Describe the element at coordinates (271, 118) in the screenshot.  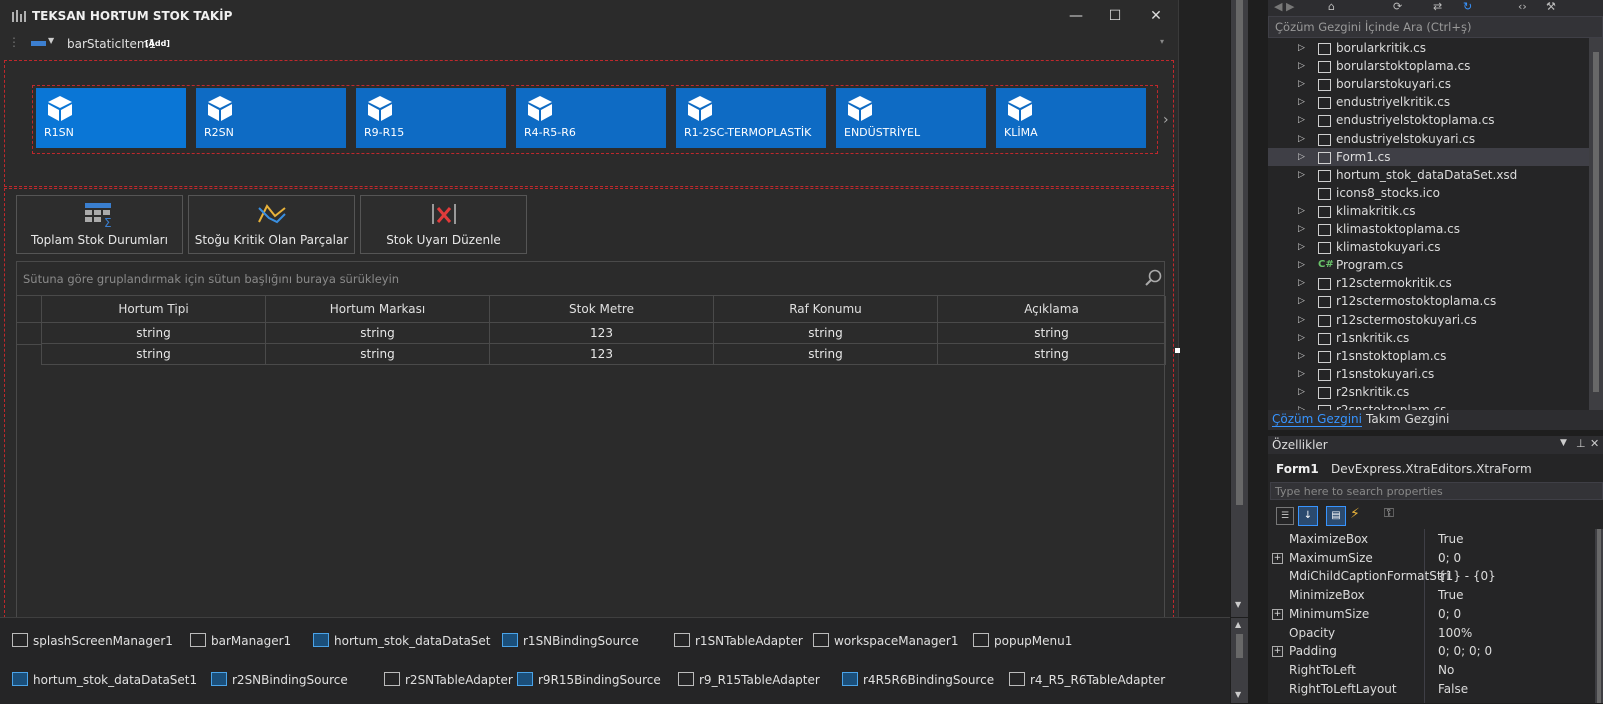
I see `tile-r2sn: R2SN` at that location.